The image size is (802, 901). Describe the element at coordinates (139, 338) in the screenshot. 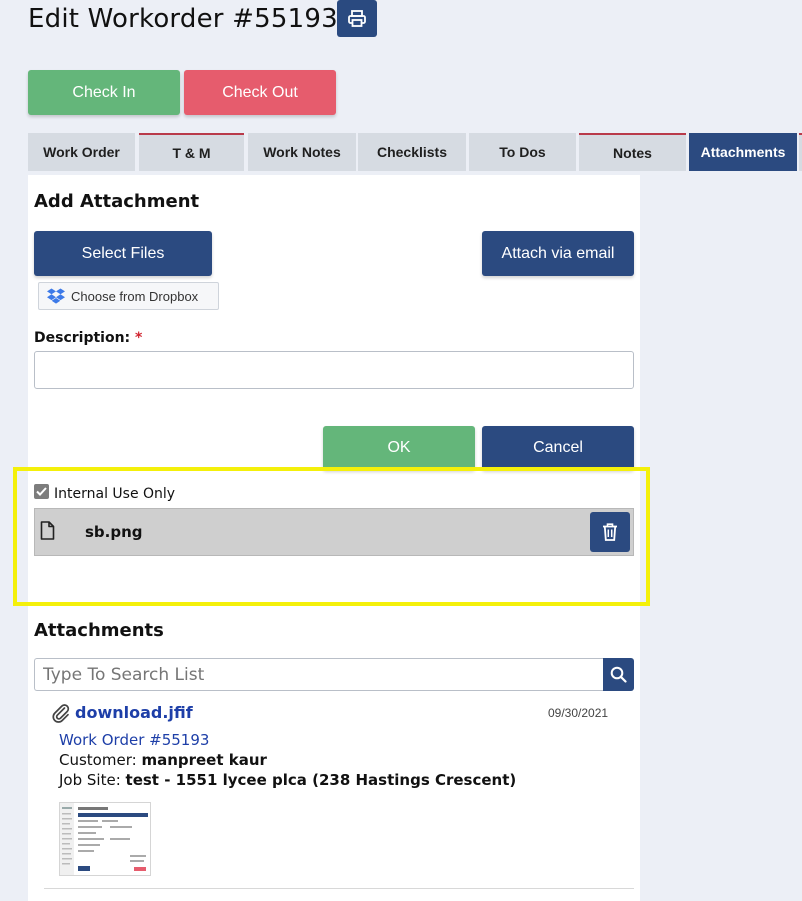

I see `required-marker: *` at that location.